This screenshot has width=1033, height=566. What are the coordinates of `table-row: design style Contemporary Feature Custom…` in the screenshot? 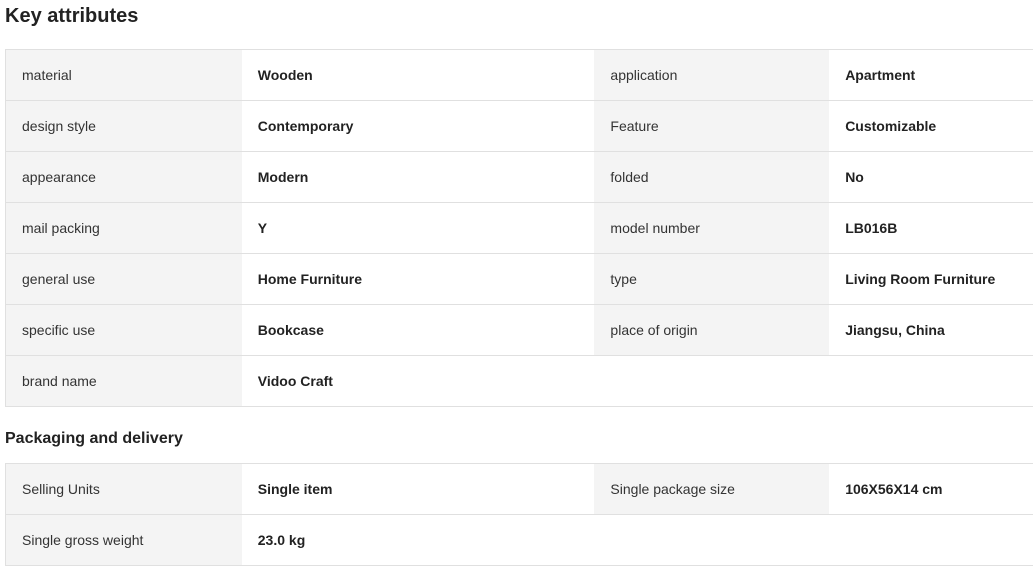 It's located at (519, 126).